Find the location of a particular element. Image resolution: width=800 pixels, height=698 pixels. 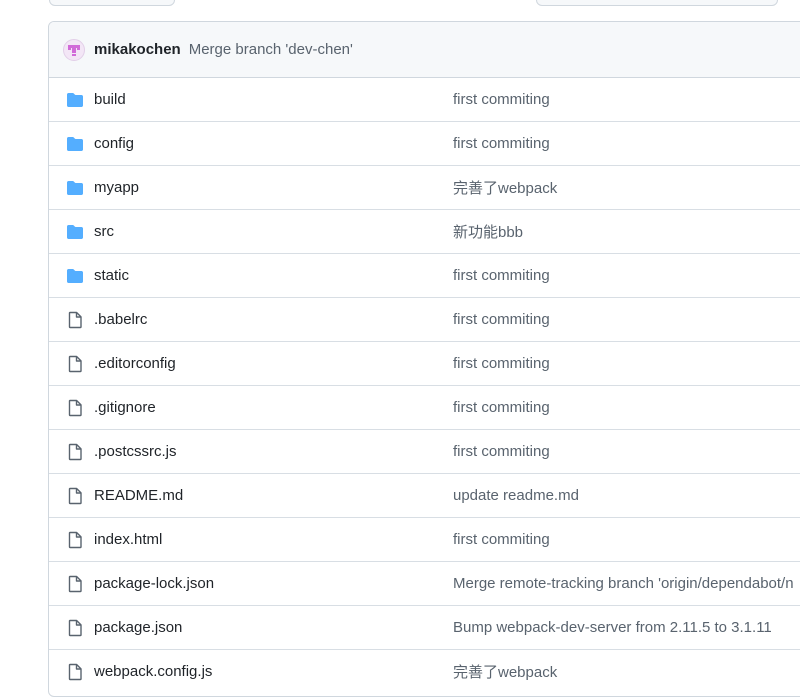

code-actions-button is located at coordinates (657, 3).